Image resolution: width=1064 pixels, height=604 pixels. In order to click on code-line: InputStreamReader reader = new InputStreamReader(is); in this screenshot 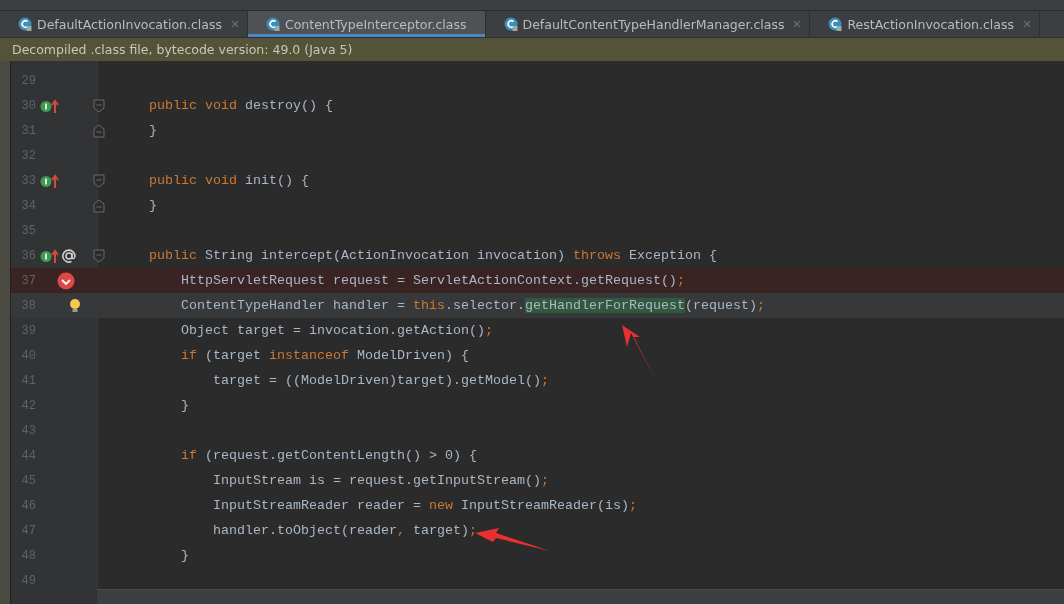, I will do `click(424, 505)`.